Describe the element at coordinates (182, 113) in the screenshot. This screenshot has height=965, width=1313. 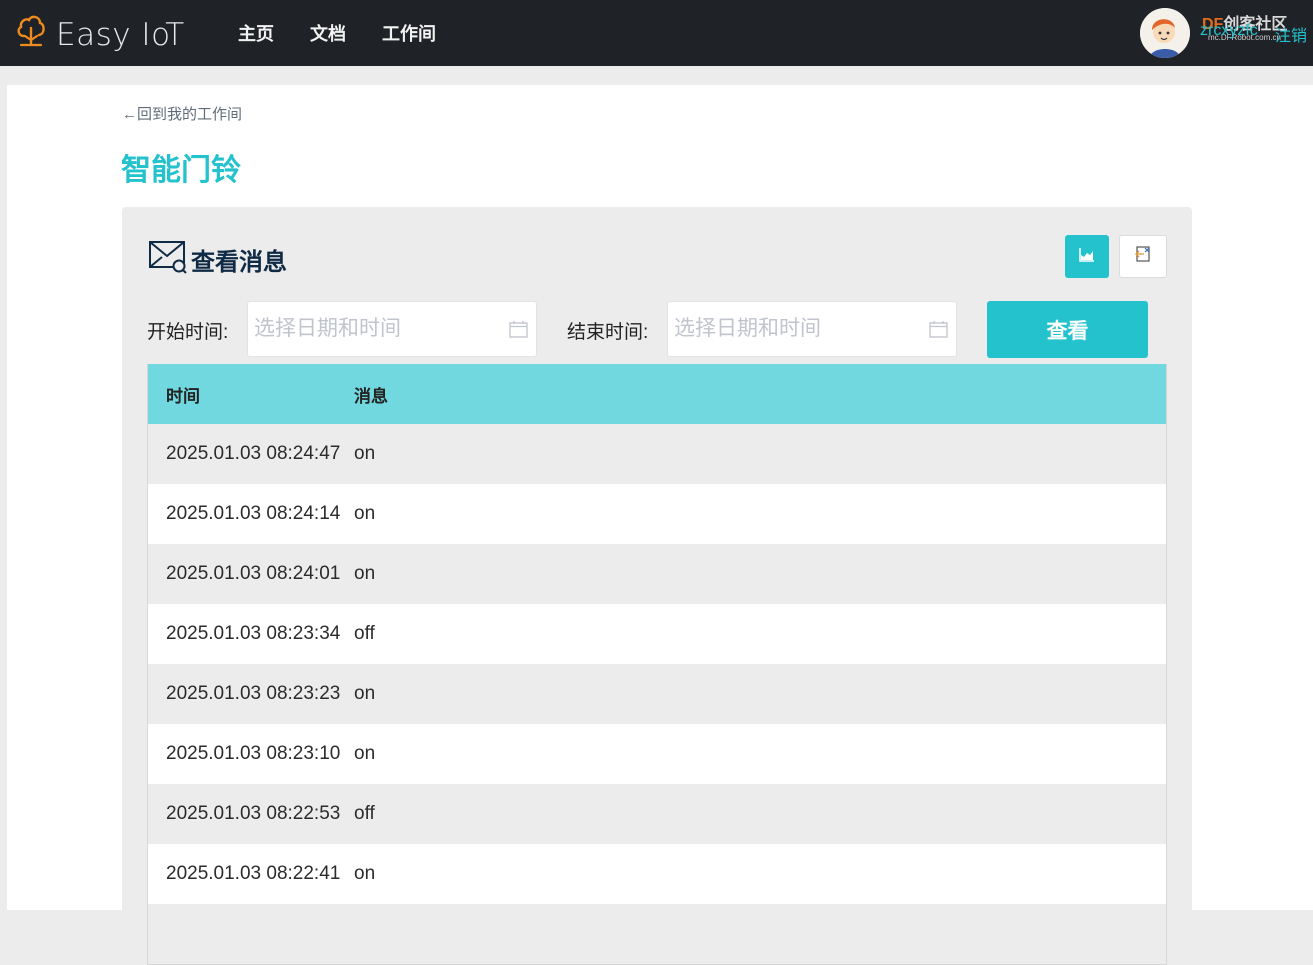
I see `back-to-workspace-link: ←回到我的工作间` at that location.